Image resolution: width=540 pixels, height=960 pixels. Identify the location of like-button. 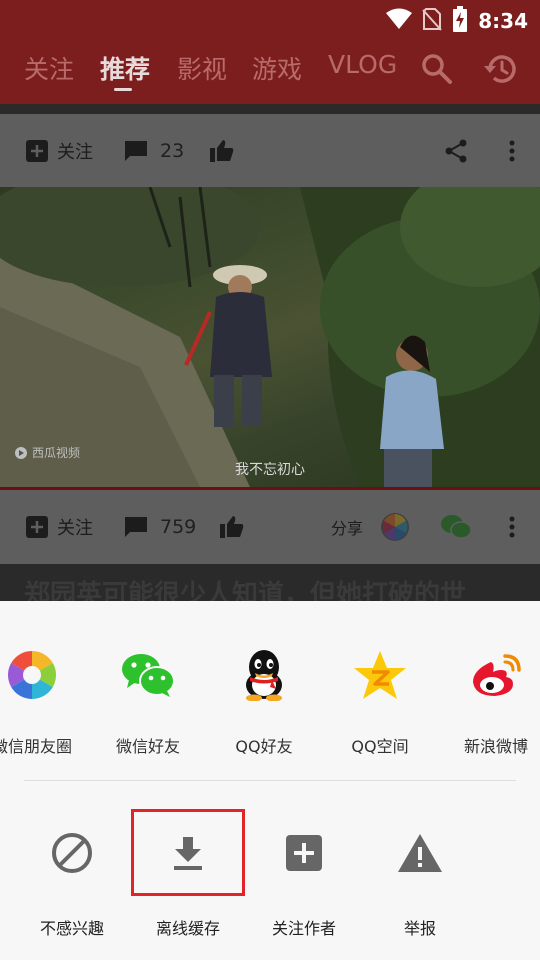
(222, 151).